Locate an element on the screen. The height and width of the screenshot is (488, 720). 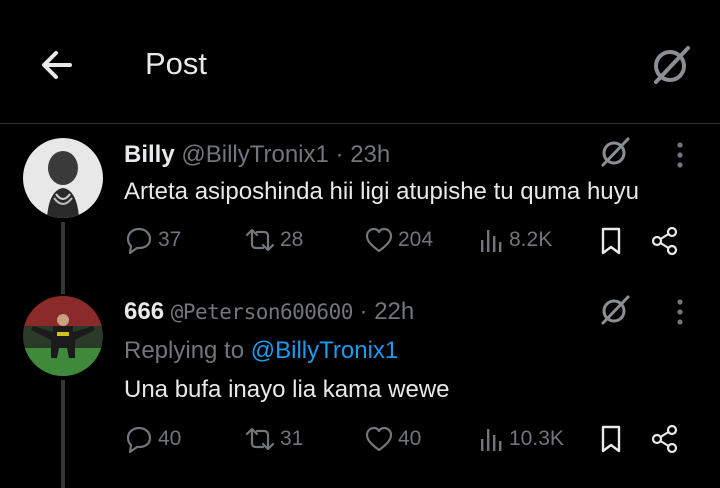
replying-to: Replying to @BillyTronix1 is located at coordinates (261, 351).